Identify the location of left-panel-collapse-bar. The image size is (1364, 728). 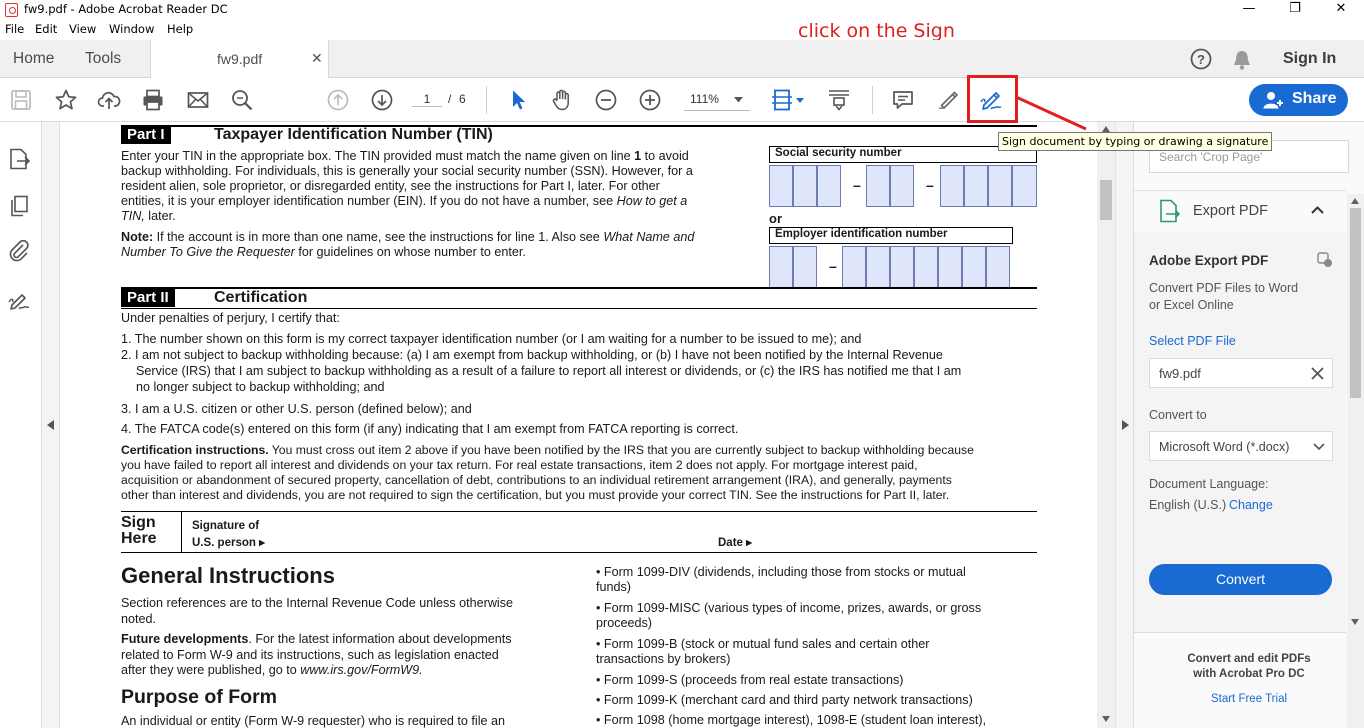
(51, 425).